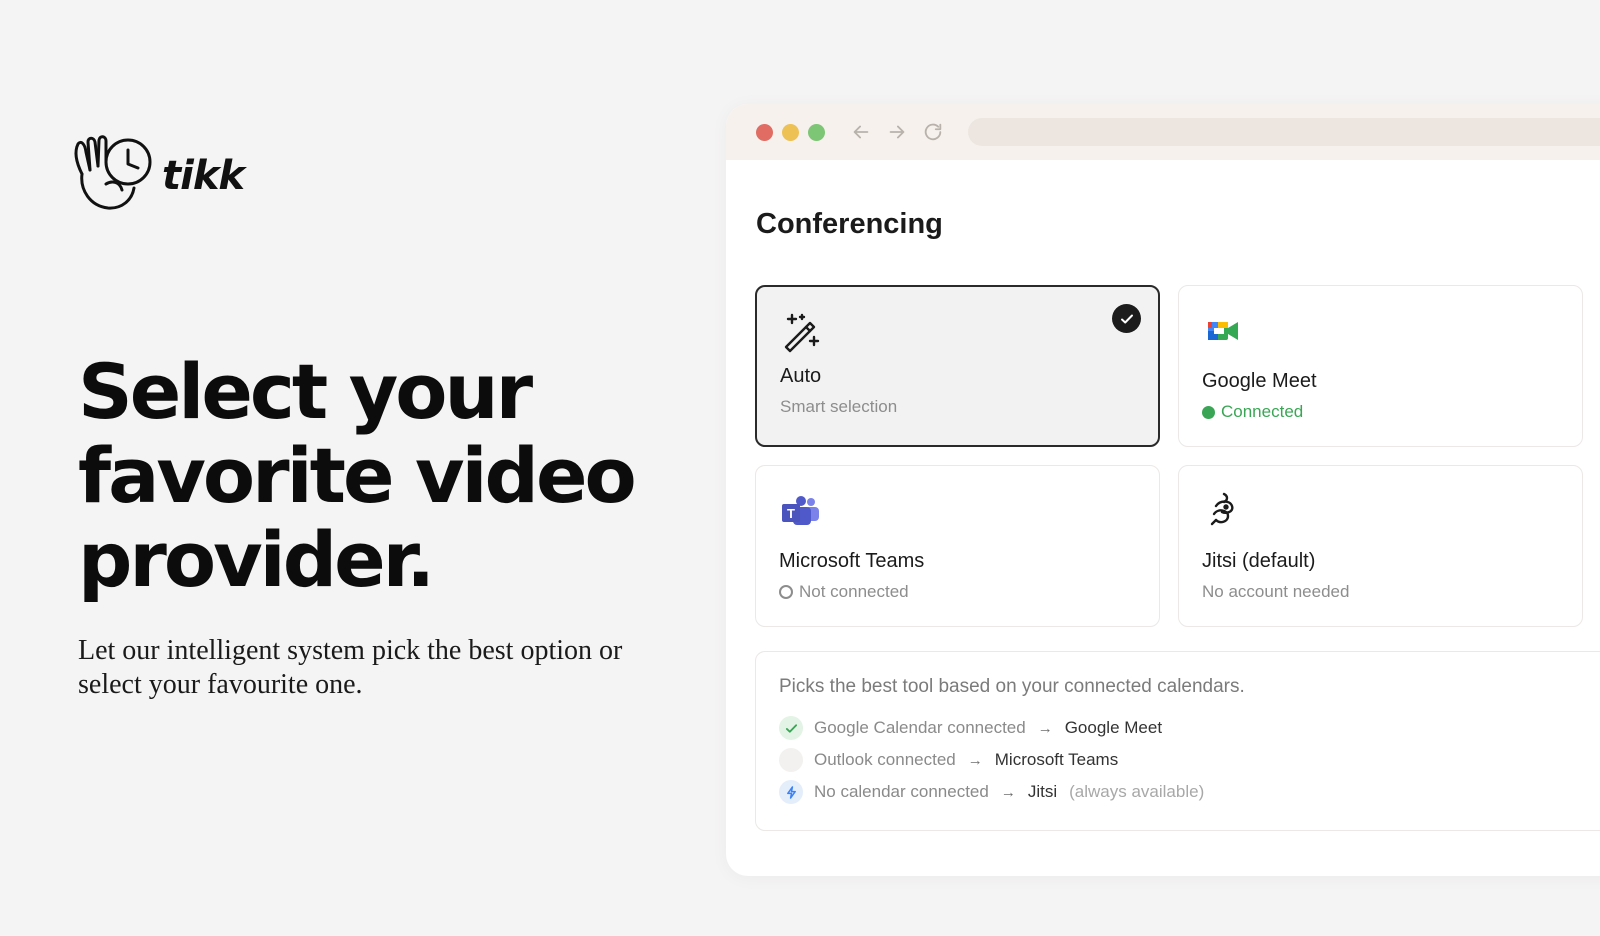  Describe the element at coordinates (1380, 546) in the screenshot. I see `option-card-jitsi: Jitsi (default) No account needed` at that location.